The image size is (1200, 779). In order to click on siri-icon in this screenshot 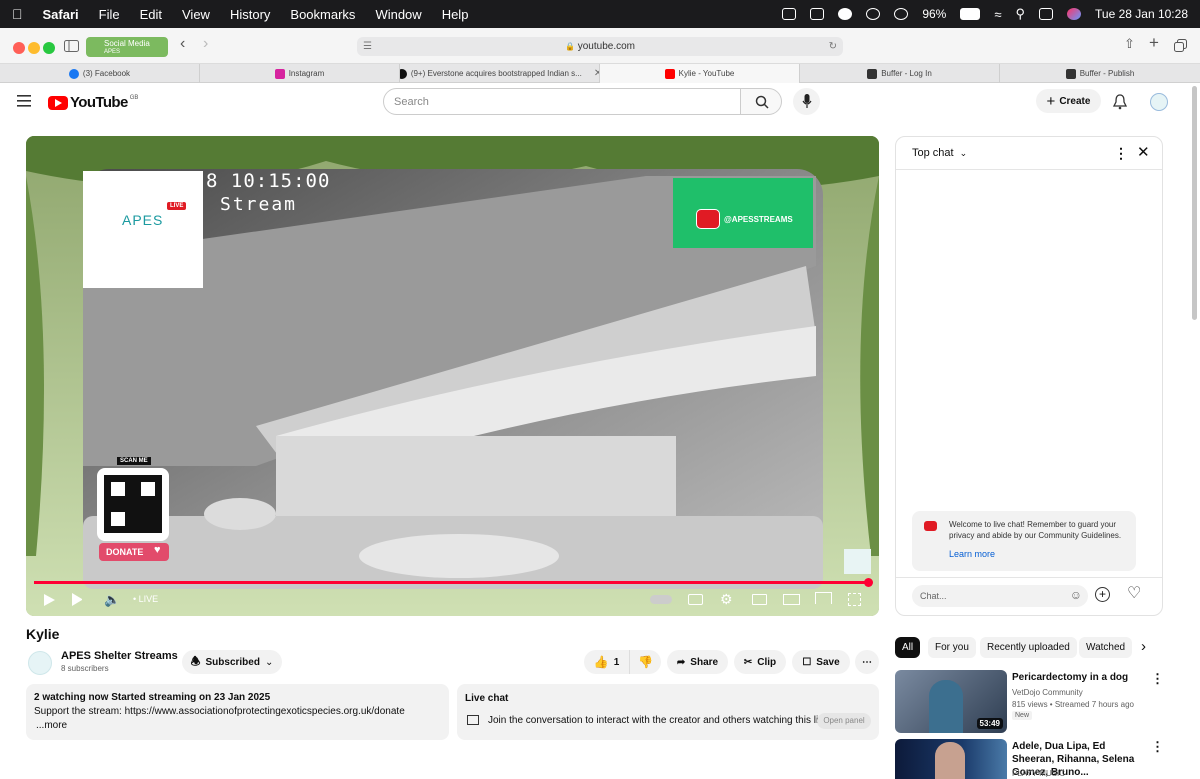, I will do `click(1074, 14)`.